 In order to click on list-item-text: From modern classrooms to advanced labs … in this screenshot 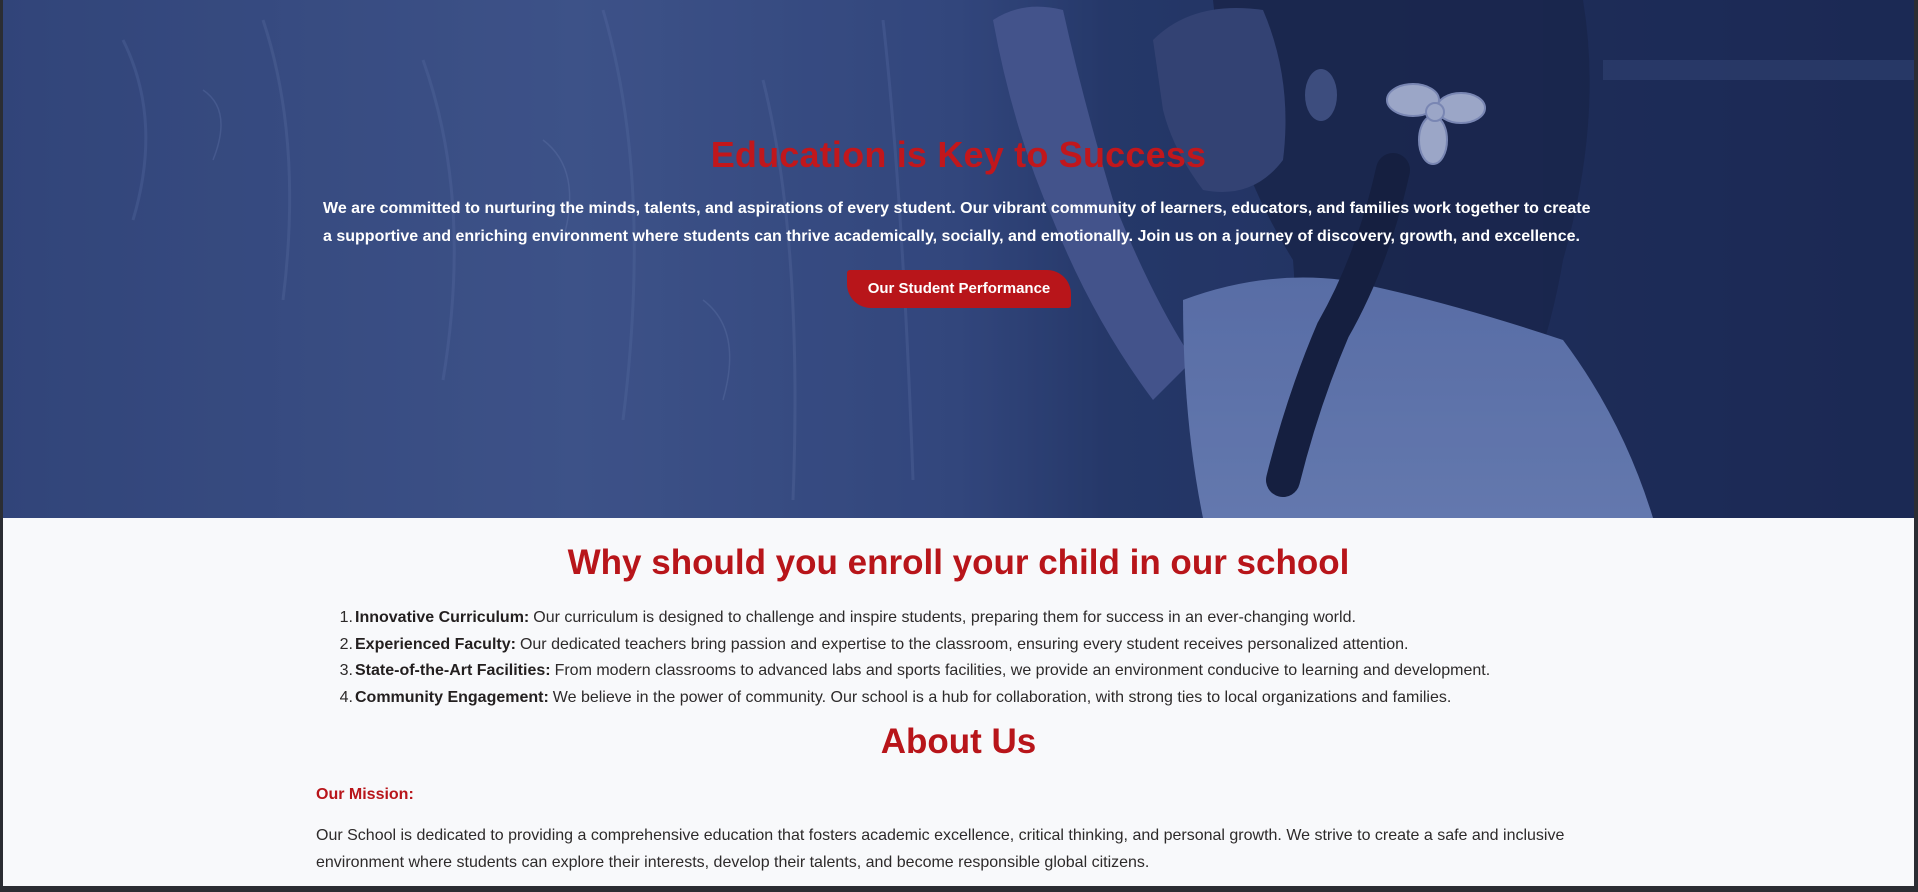, I will do `click(1022, 670)`.